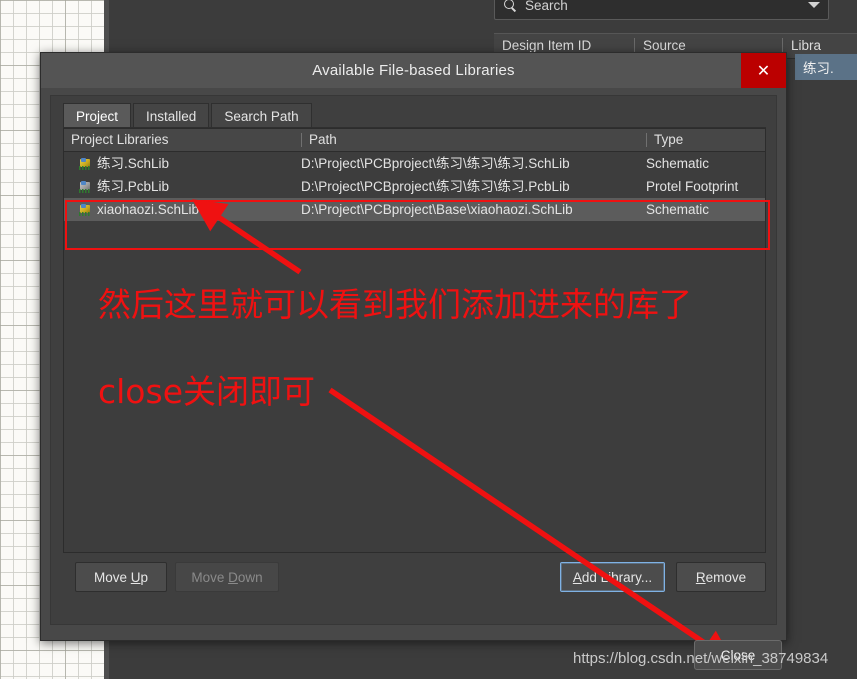 This screenshot has width=857, height=679. What do you see at coordinates (826, 230) in the screenshot?
I see `components-rows-area` at bounding box center [826, 230].